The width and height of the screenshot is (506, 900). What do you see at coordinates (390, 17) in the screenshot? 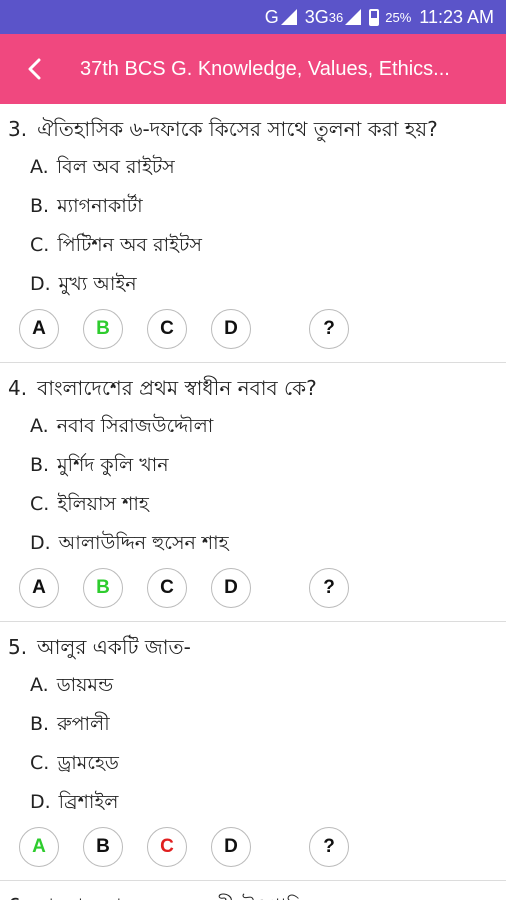
I see `battery-indicator: 25%` at bounding box center [390, 17].